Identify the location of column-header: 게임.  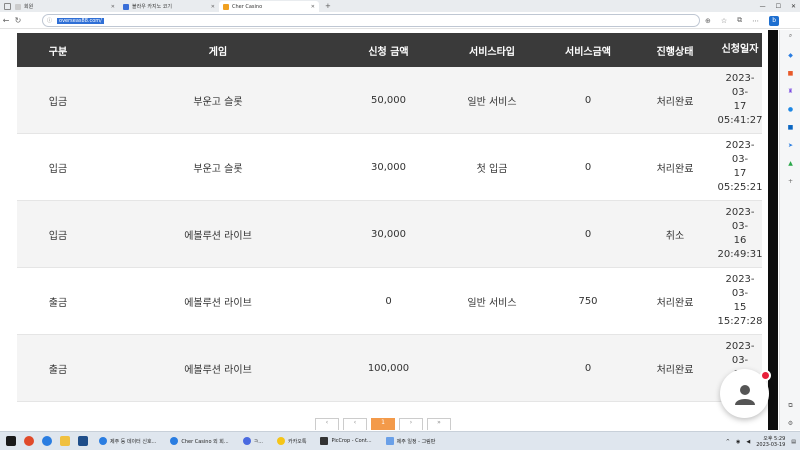
(218, 52).